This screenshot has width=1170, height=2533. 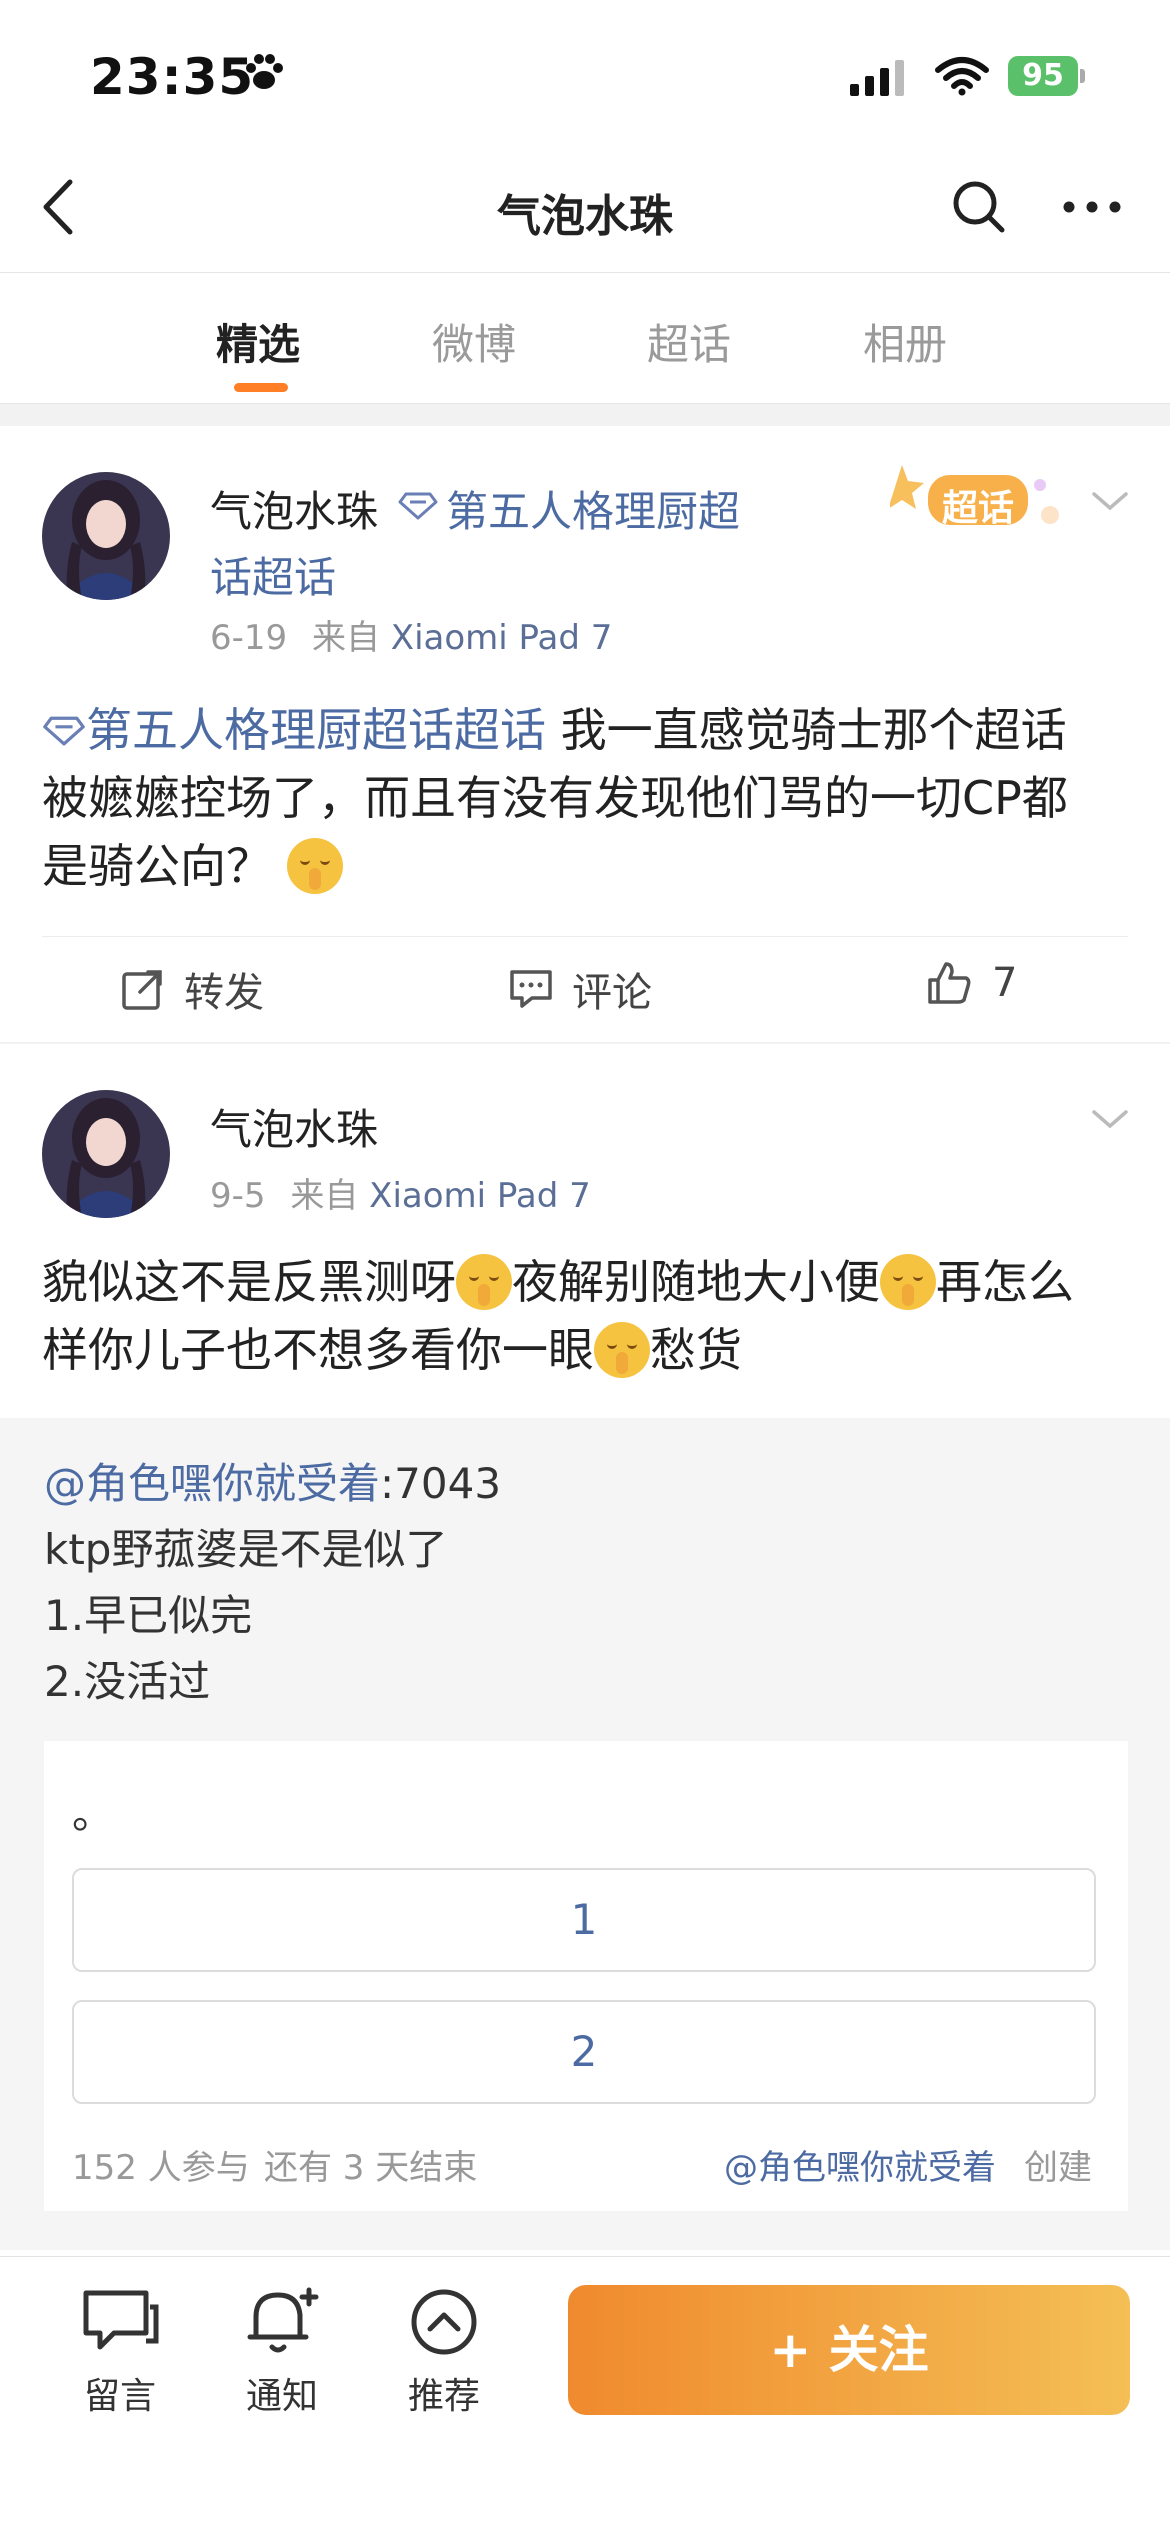 What do you see at coordinates (696, 1350) in the screenshot?
I see `body-text-part: 愁货` at bounding box center [696, 1350].